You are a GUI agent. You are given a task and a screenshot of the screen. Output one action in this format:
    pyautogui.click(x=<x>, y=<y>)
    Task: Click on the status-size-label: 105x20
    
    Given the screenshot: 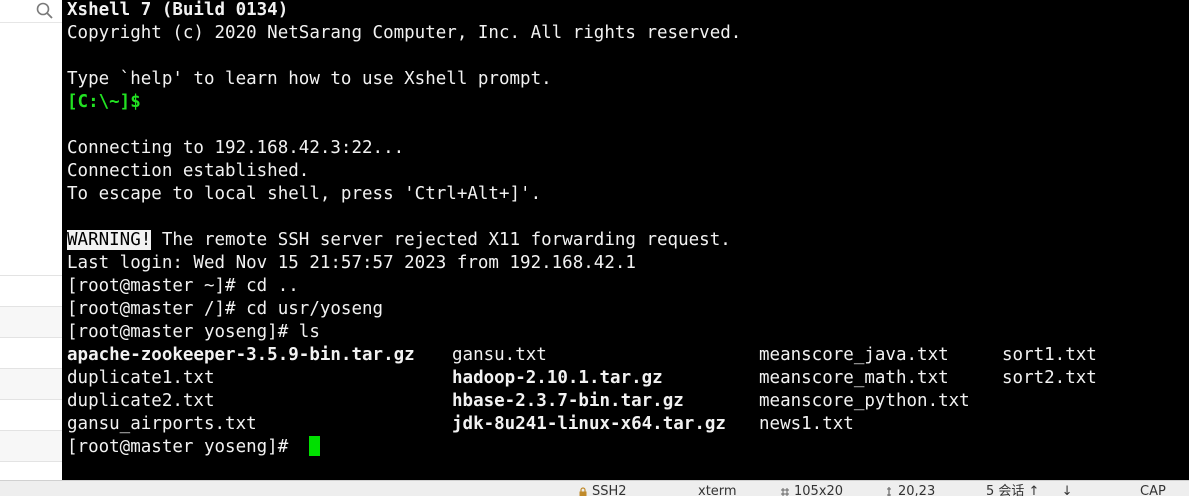 What is the action you would take?
    pyautogui.click(x=819, y=490)
    